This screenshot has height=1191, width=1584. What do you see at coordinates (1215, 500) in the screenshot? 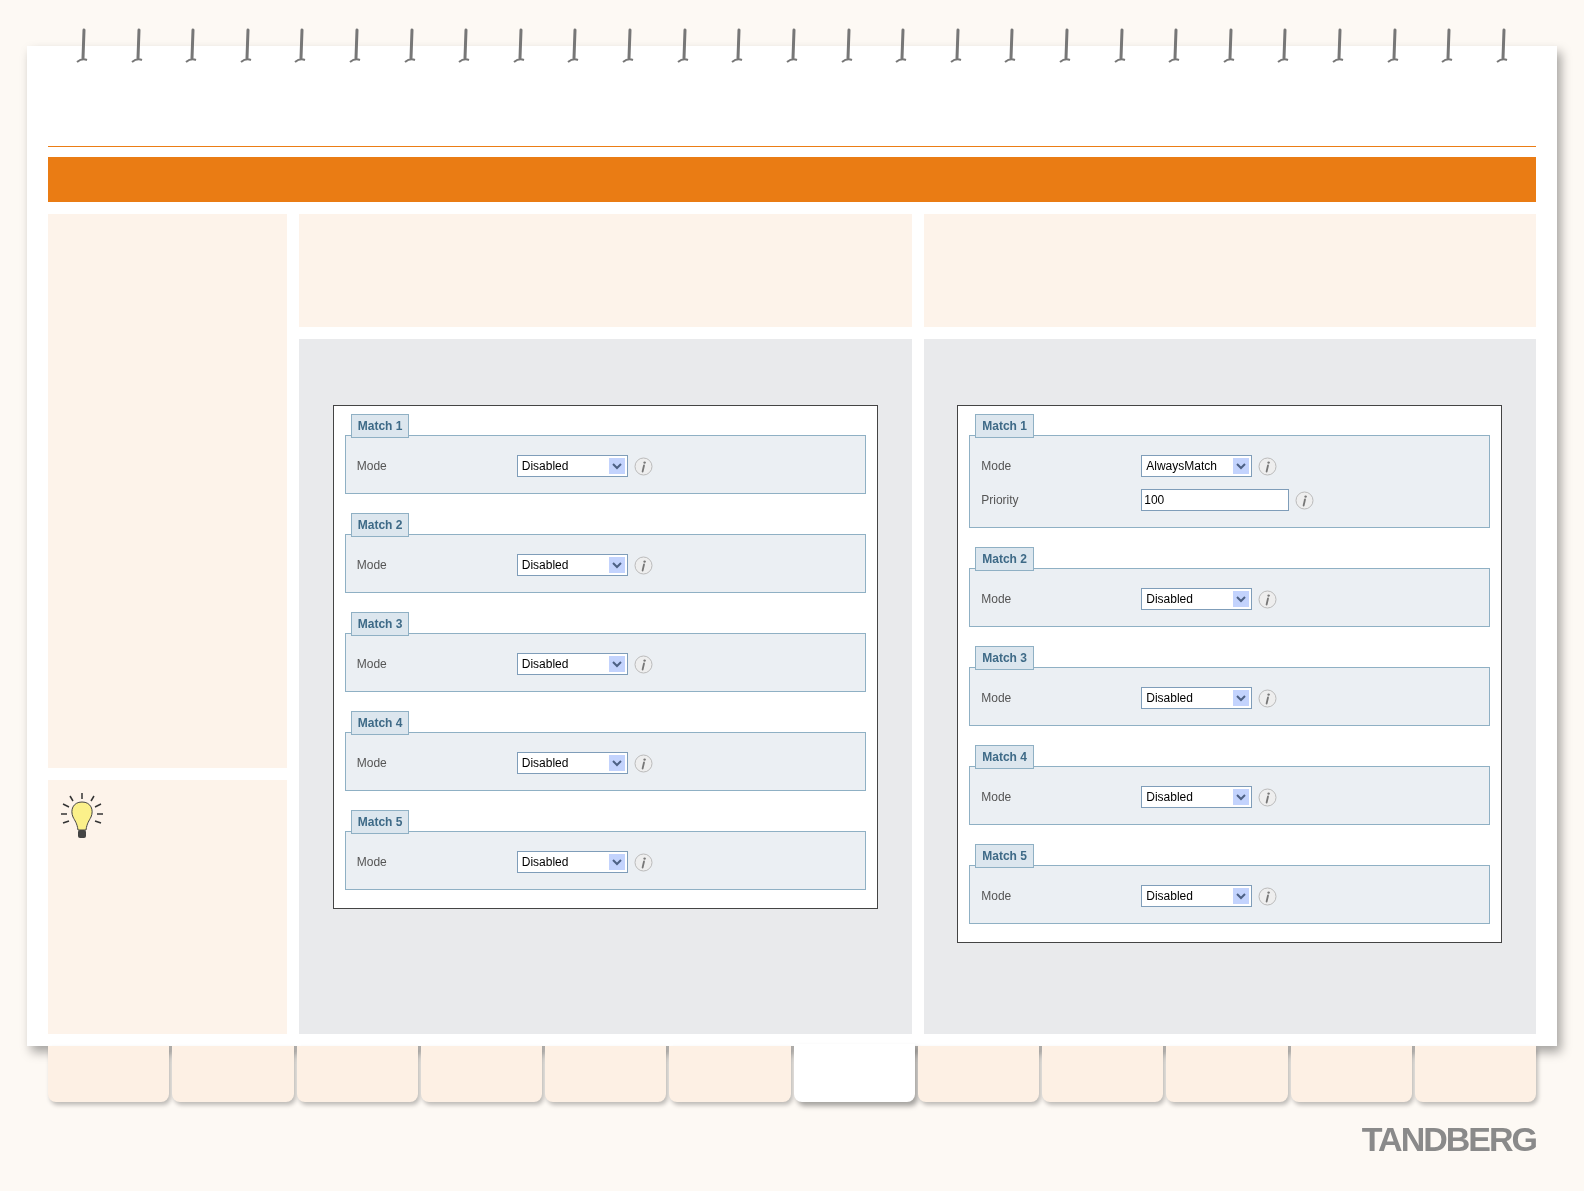
I see `priority-input: 100` at bounding box center [1215, 500].